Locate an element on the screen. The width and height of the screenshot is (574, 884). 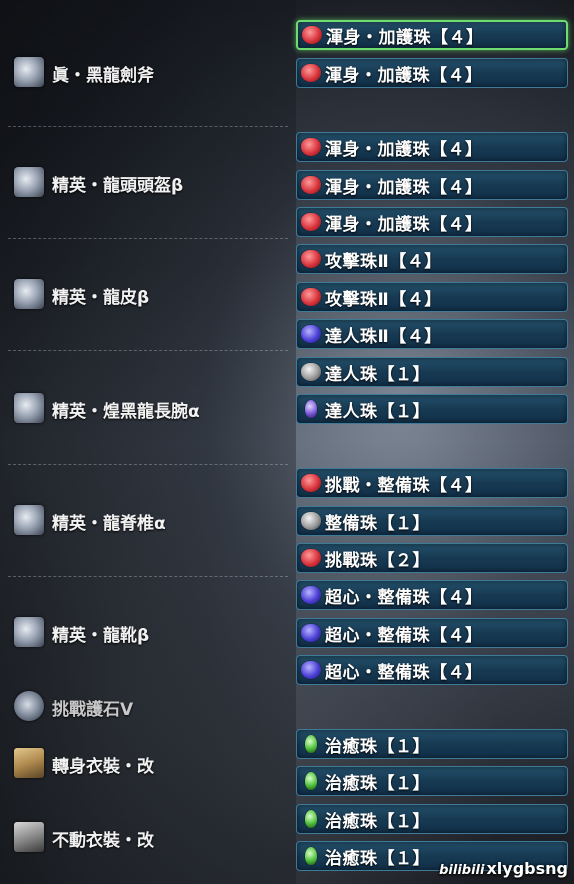
equipment-row: 精英・龍脊椎α is located at coordinates (148, 520).